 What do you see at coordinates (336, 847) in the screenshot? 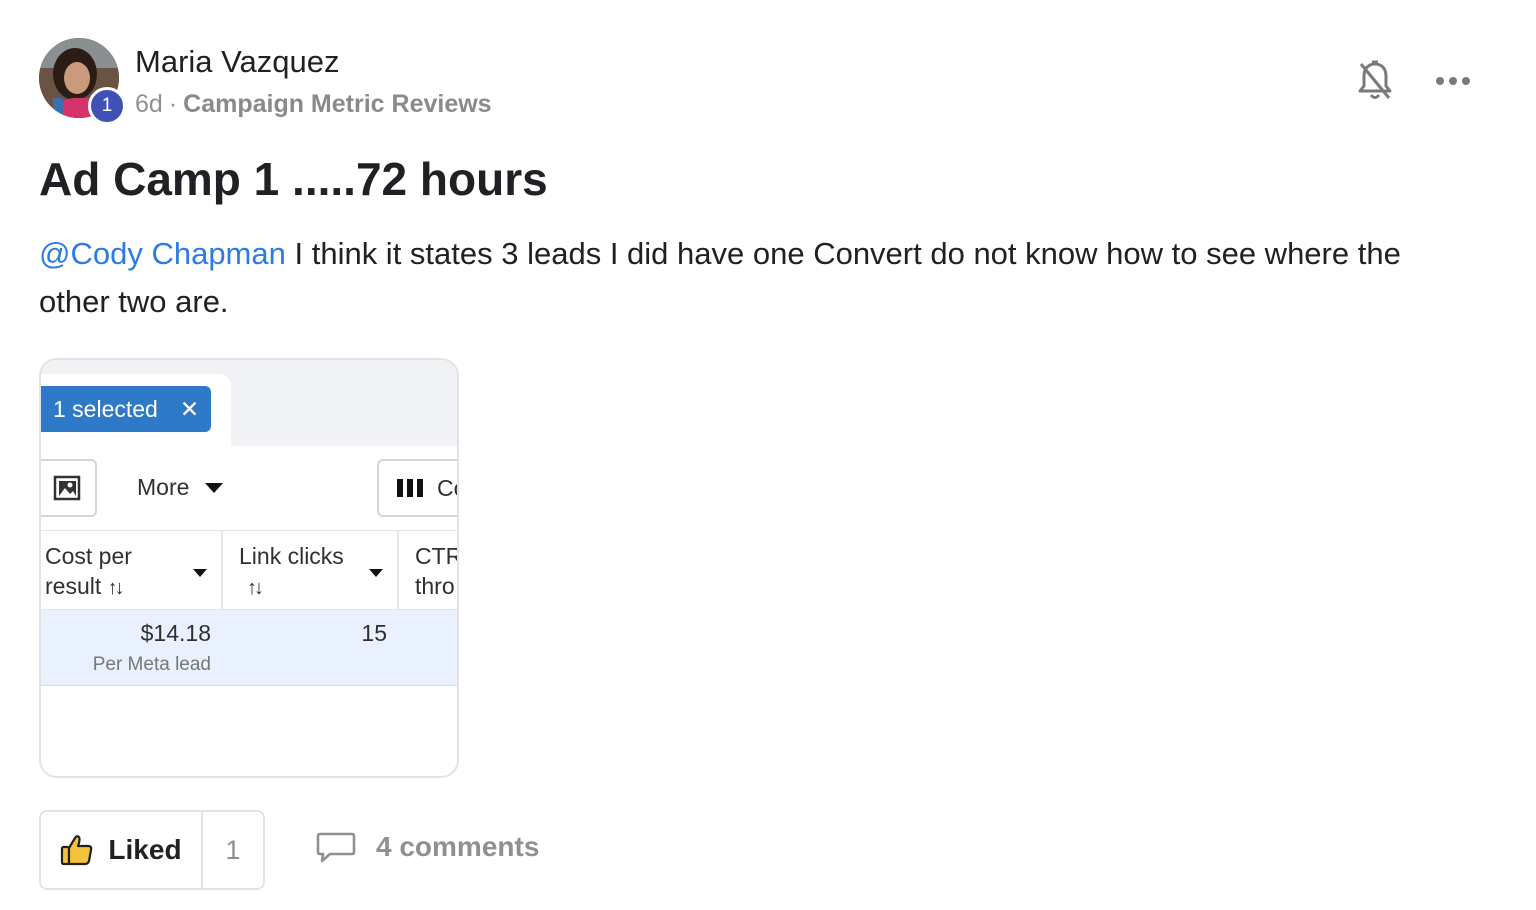
I see `comment-icon` at bounding box center [336, 847].